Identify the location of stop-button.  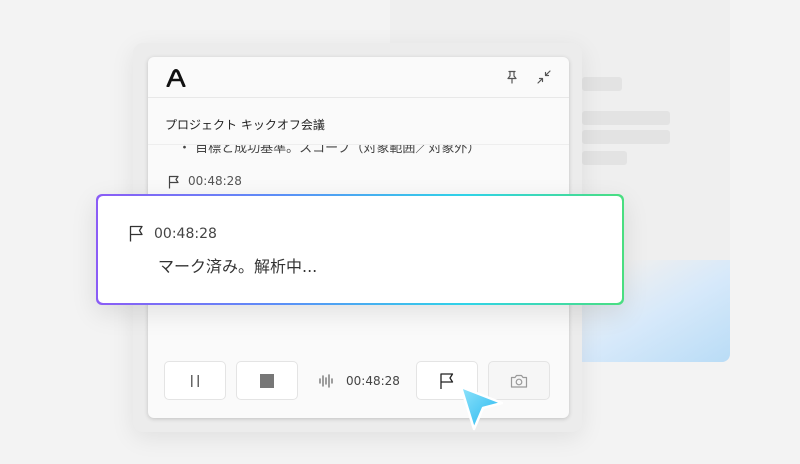
(267, 380).